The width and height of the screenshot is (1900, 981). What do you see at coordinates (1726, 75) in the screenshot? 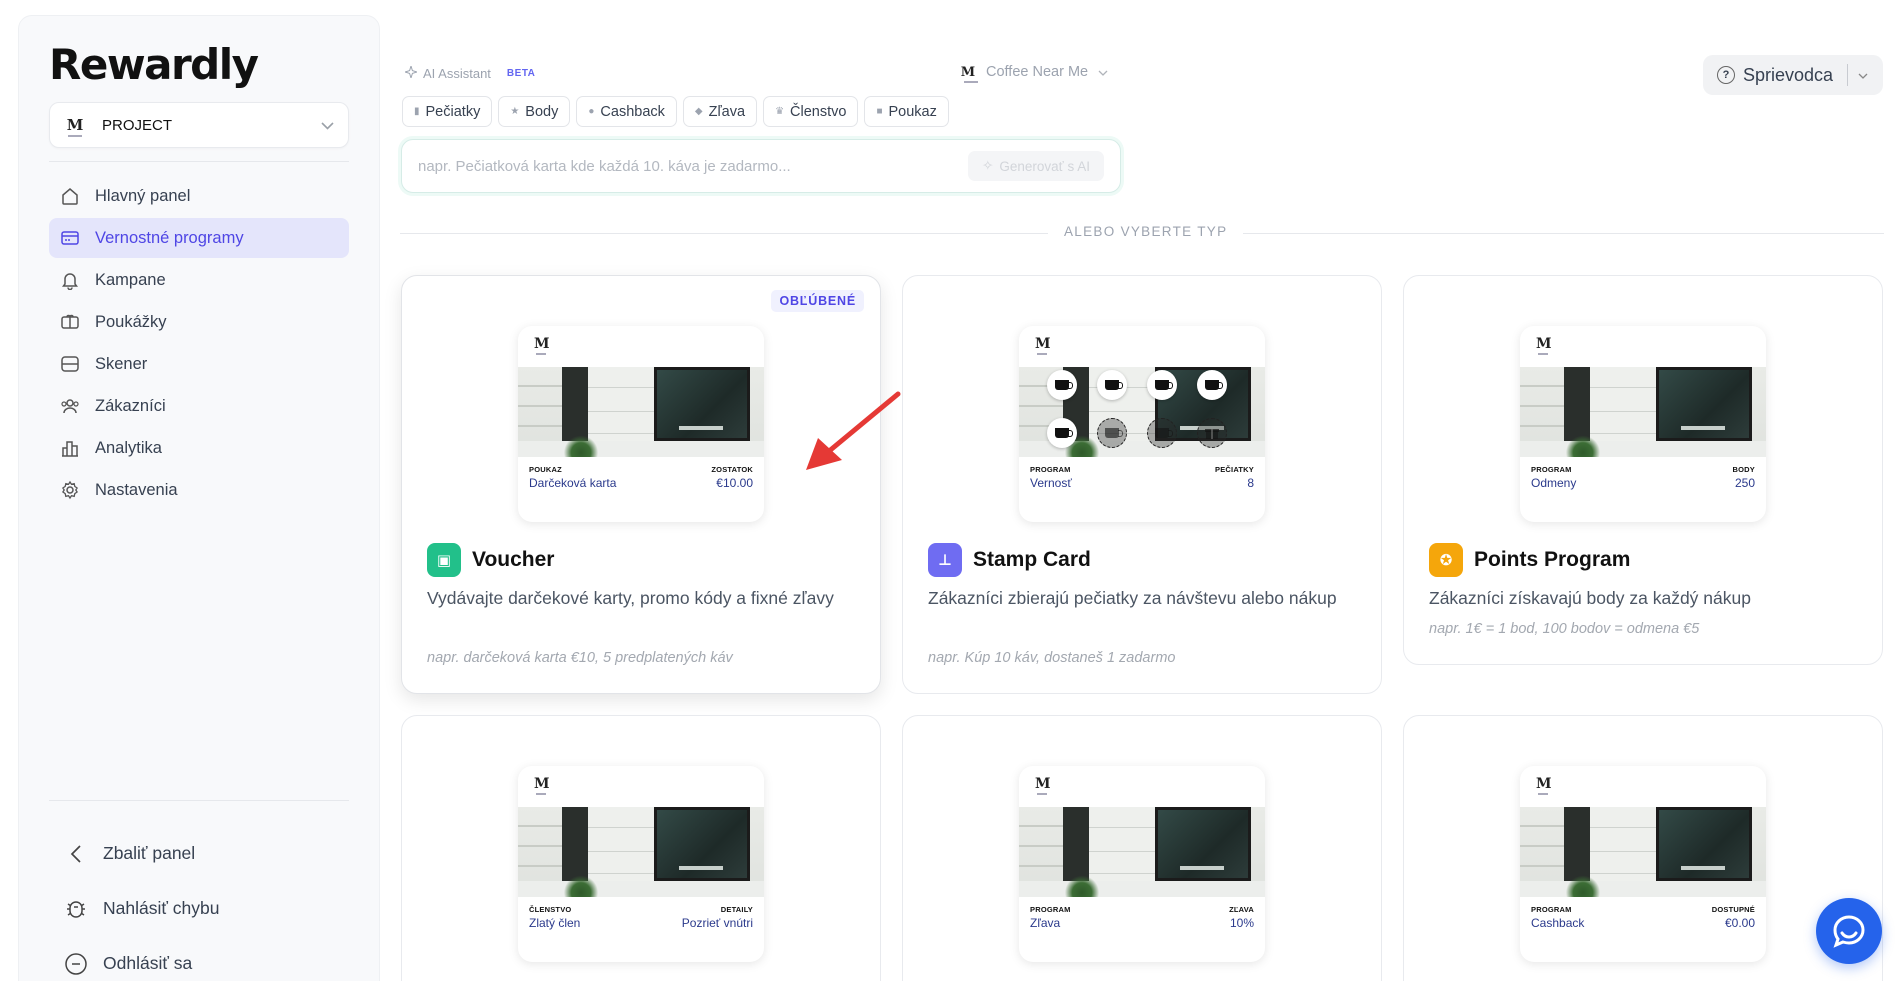
I see `help-icon: ?` at bounding box center [1726, 75].